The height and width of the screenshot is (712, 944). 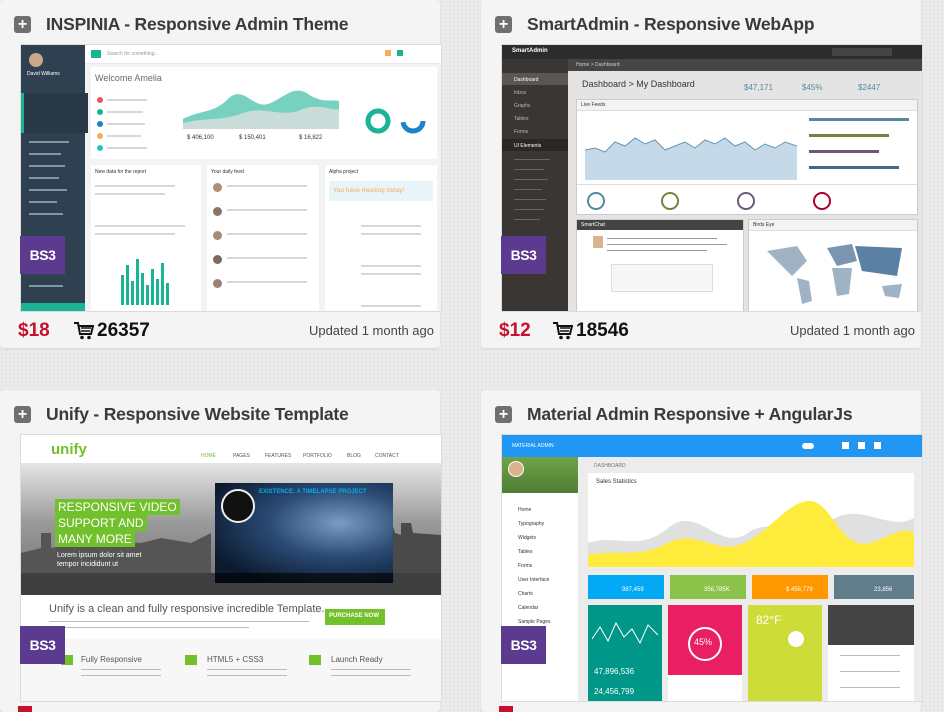 I want to click on preview-logo: unify, so click(x=69, y=449).